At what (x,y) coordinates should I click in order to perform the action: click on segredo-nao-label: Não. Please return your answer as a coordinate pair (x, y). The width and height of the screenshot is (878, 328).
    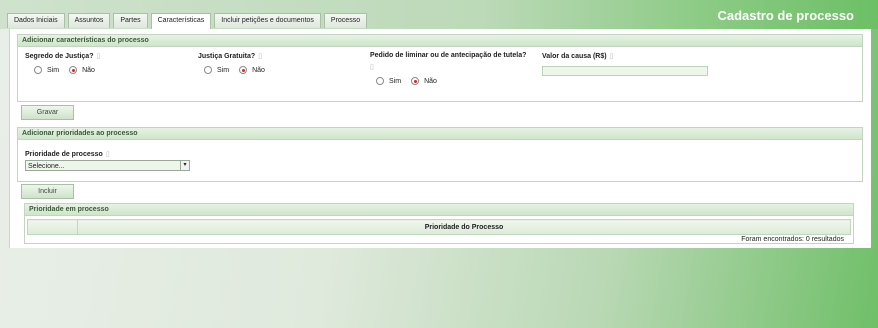
    Looking at the image, I should click on (88, 70).